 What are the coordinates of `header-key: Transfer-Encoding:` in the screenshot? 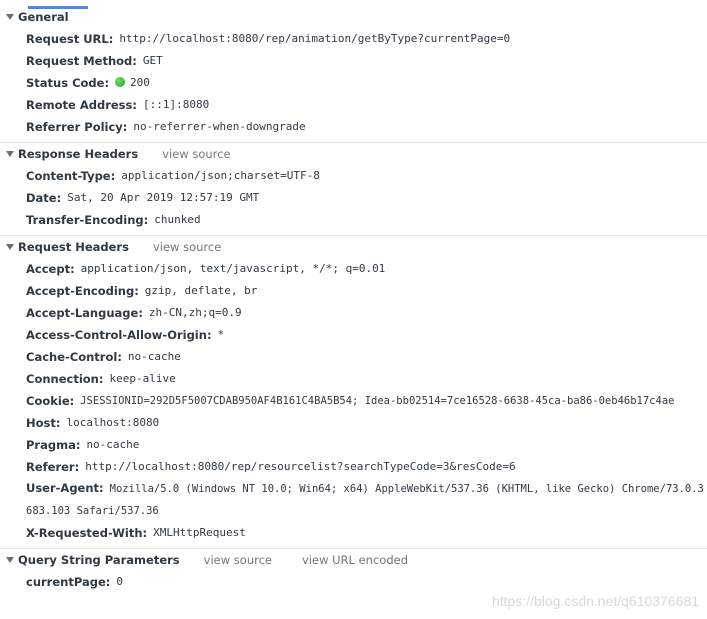 It's located at (87, 220).